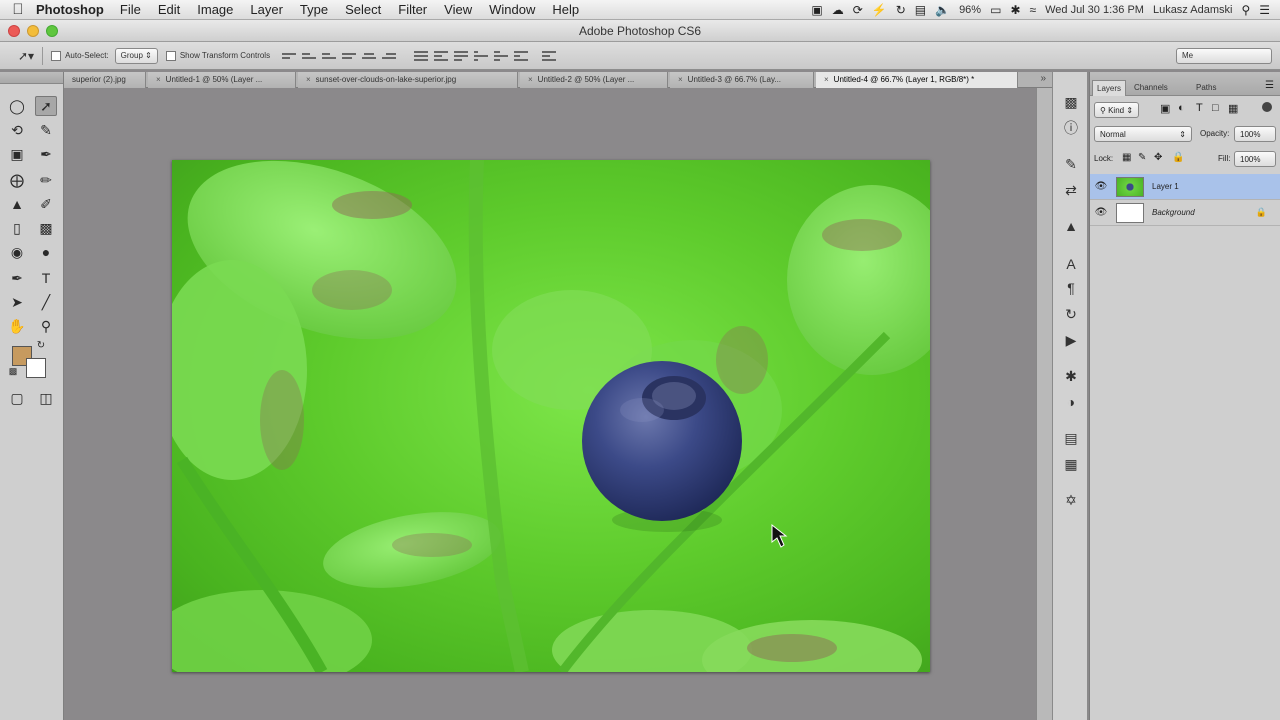 The width and height of the screenshot is (1280, 720). Describe the element at coordinates (421, 56) in the screenshot. I see `distribute-top-icon` at that location.